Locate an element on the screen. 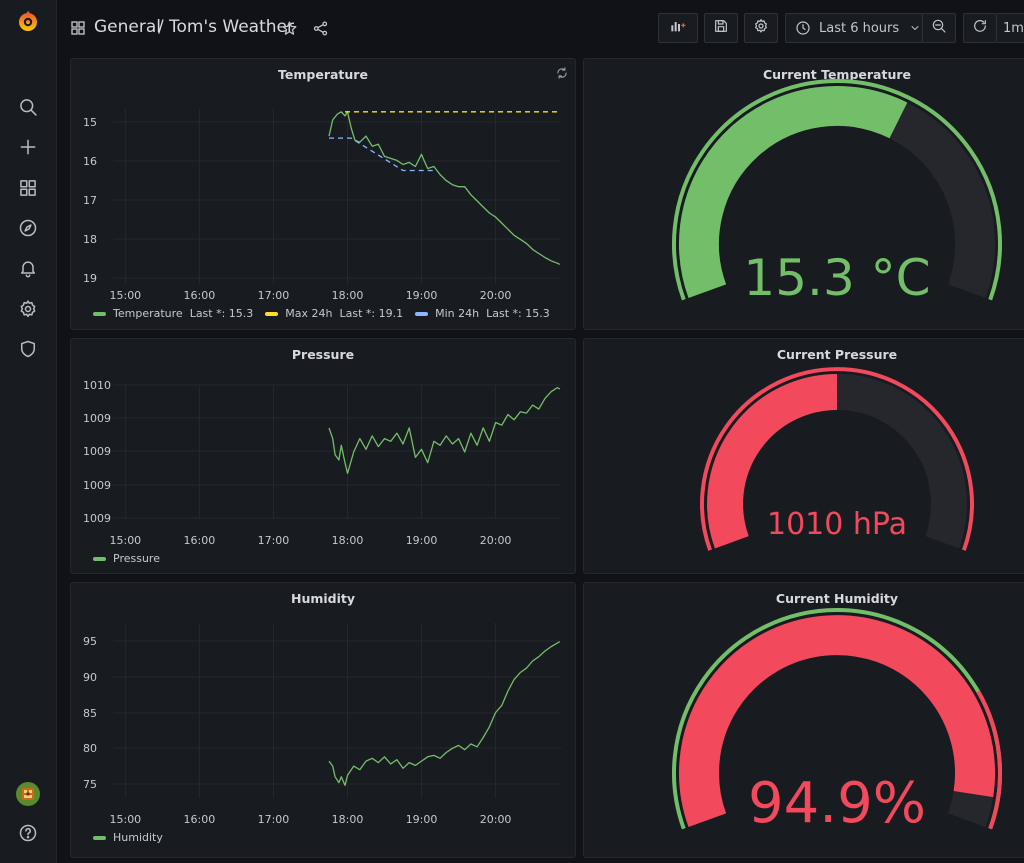 The width and height of the screenshot is (1024, 863). series-line-temperature is located at coordinates (444, 188).